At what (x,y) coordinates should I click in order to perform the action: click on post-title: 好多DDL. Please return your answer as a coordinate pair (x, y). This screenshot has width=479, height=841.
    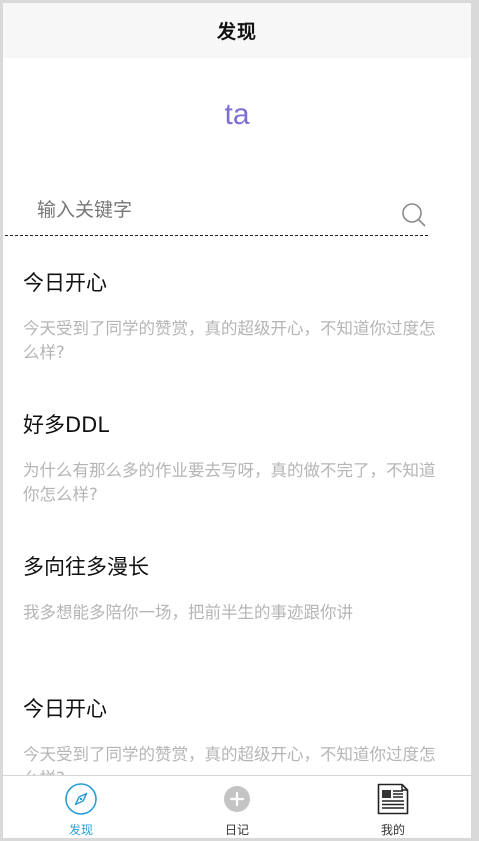
    Looking at the image, I should click on (66, 425).